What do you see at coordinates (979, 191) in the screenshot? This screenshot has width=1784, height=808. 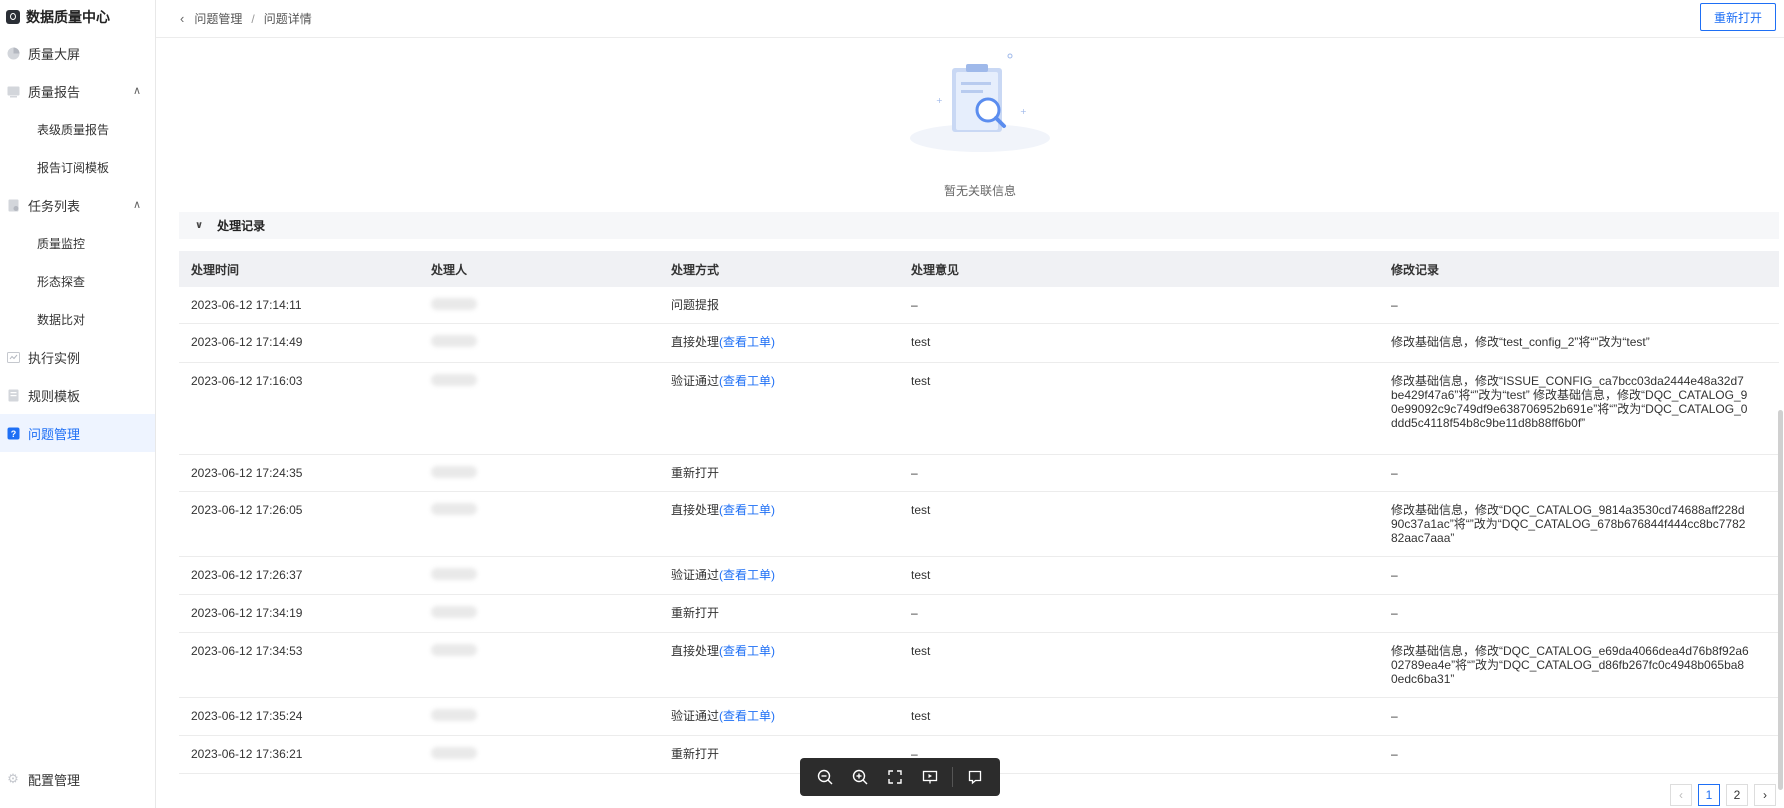 I see `empty-state-text: 暂无关联信息` at bounding box center [979, 191].